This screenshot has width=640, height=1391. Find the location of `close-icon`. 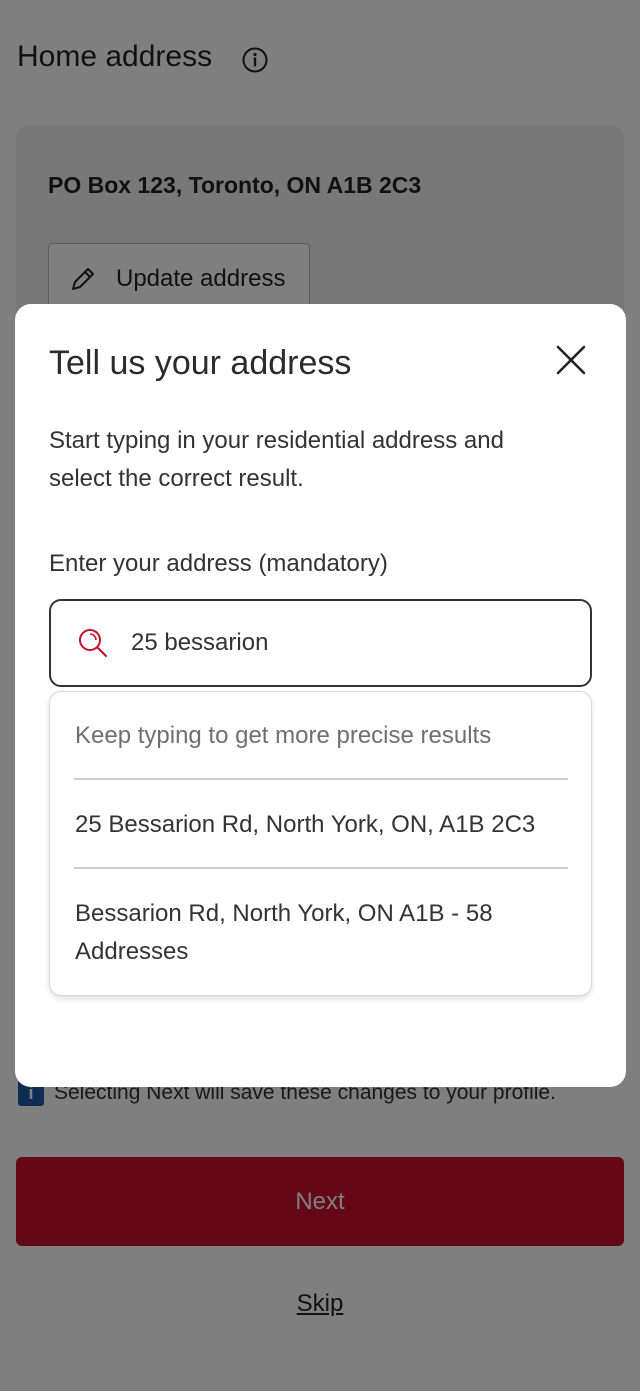

close-icon is located at coordinates (571, 360).